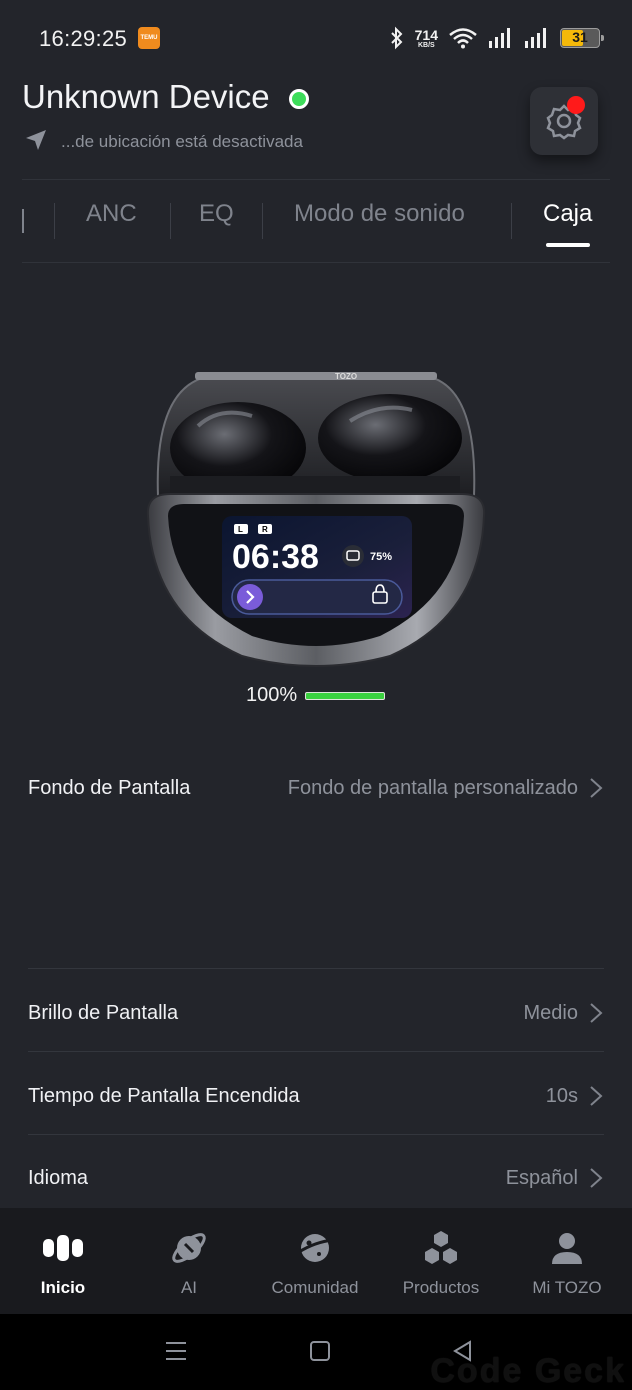 Image resolution: width=632 pixels, height=1390 pixels. What do you see at coordinates (441, 1247) in the screenshot?
I see `products-hex-icon` at bounding box center [441, 1247].